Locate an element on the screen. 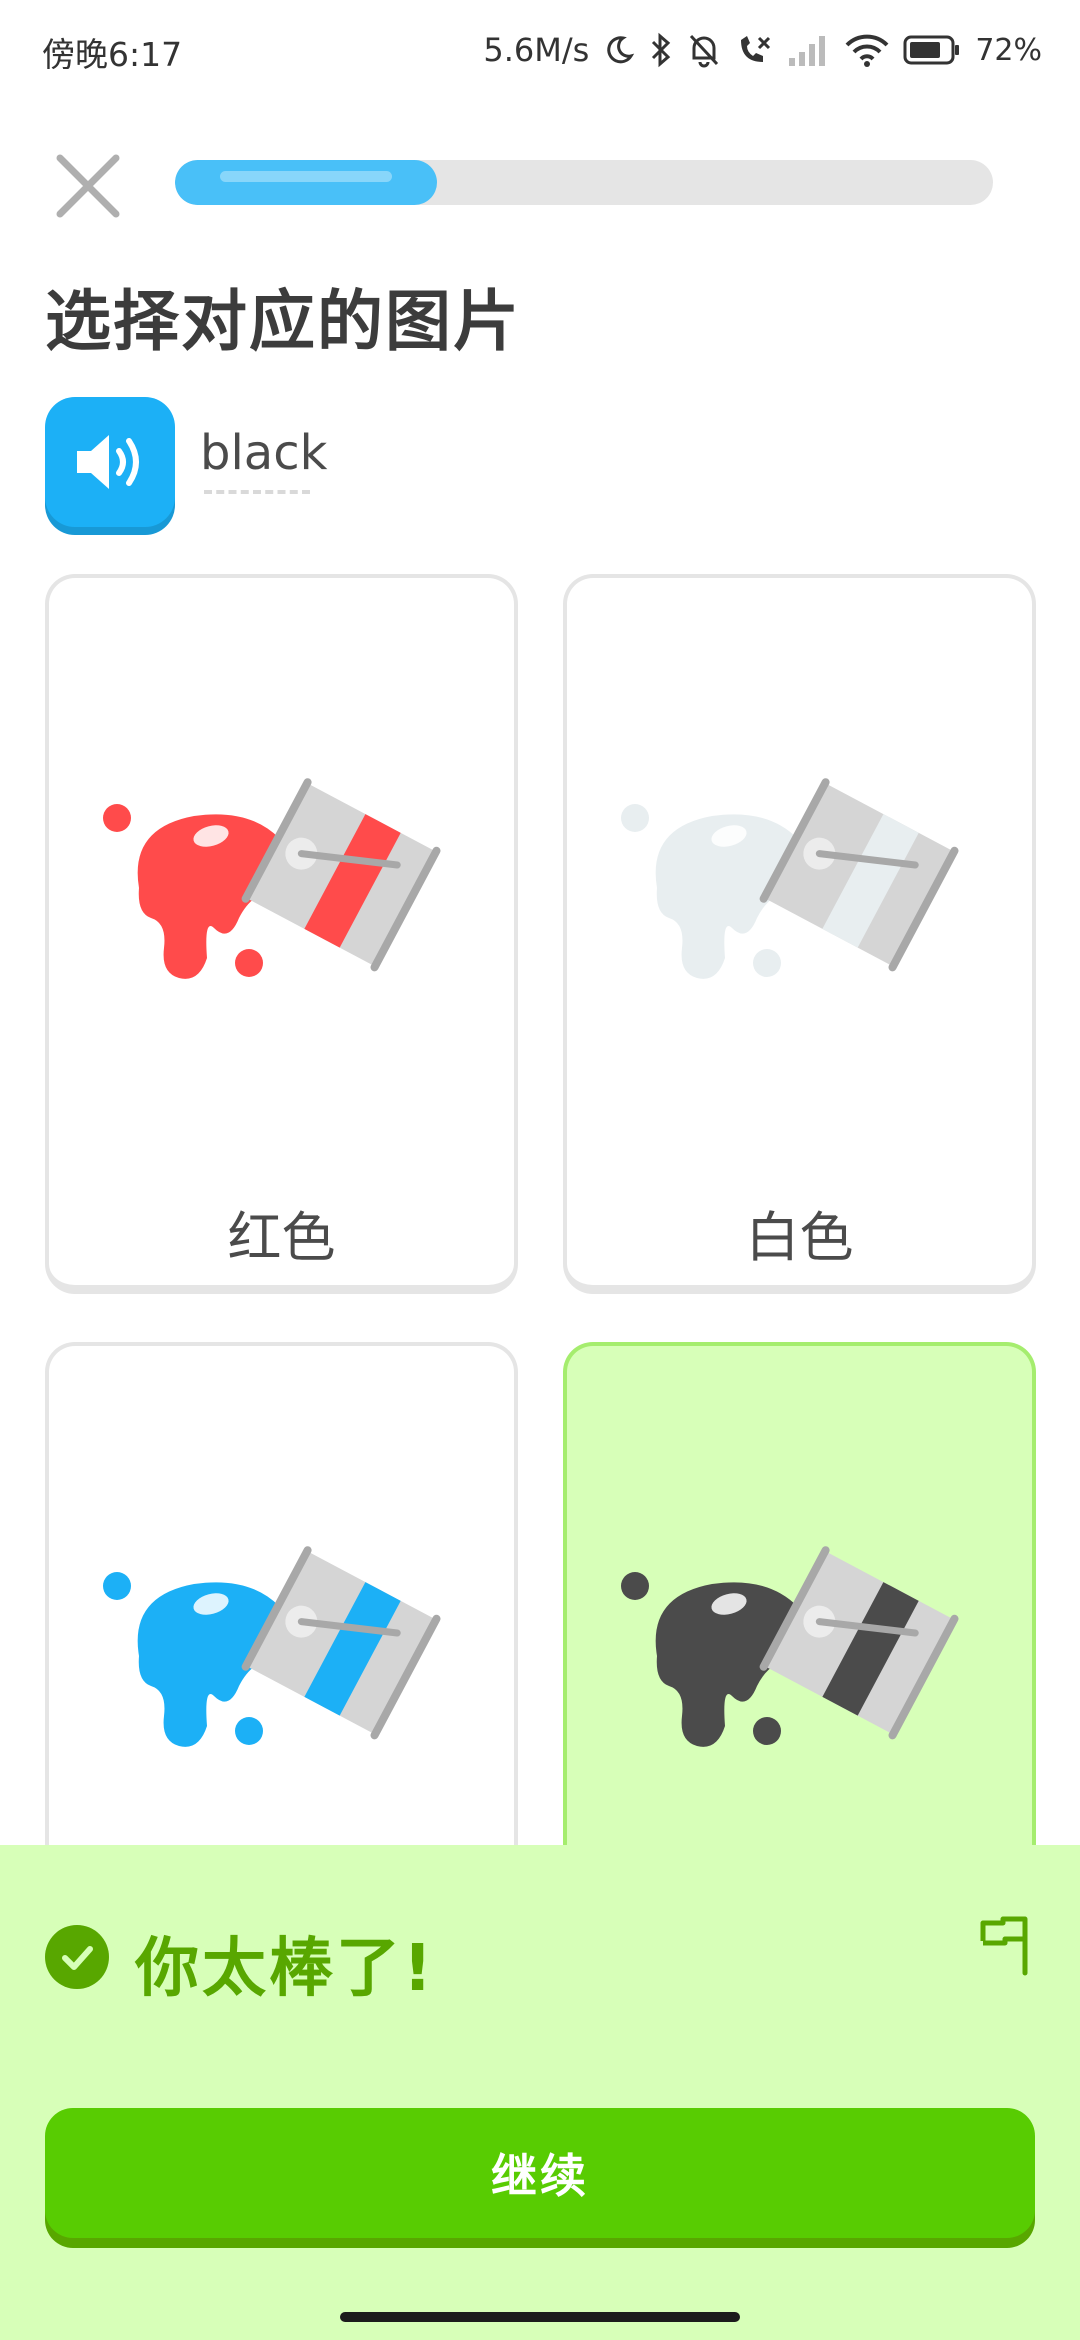  prompt-word: black is located at coordinates (263, 453).